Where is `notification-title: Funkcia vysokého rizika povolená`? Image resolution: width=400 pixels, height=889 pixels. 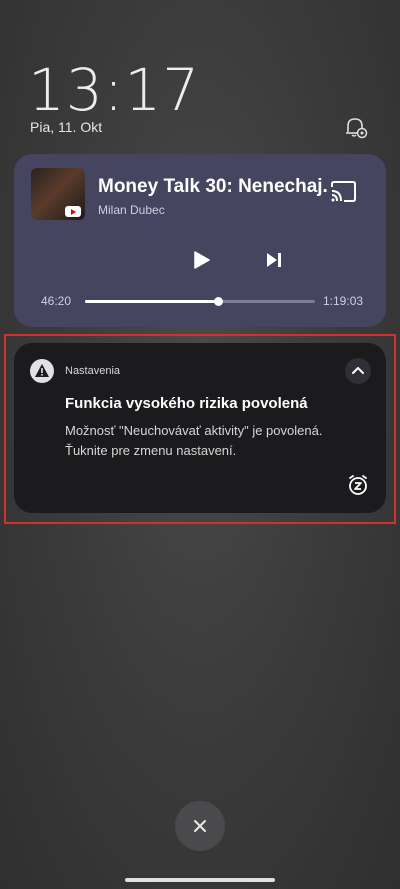 notification-title: Funkcia vysokého rizika povolená is located at coordinates (186, 403).